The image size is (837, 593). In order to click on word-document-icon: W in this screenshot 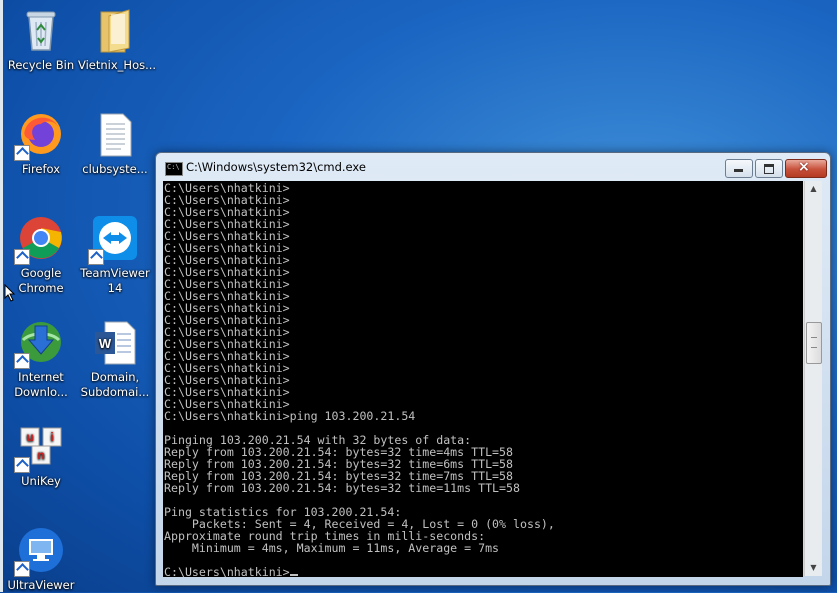, I will do `click(115, 342)`.